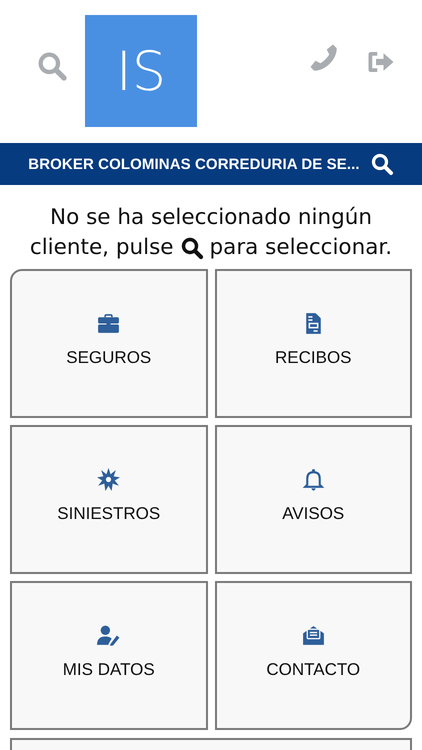 The height and width of the screenshot is (750, 422). What do you see at coordinates (102, 248) in the screenshot?
I see `message-text: cliente, pulse` at bounding box center [102, 248].